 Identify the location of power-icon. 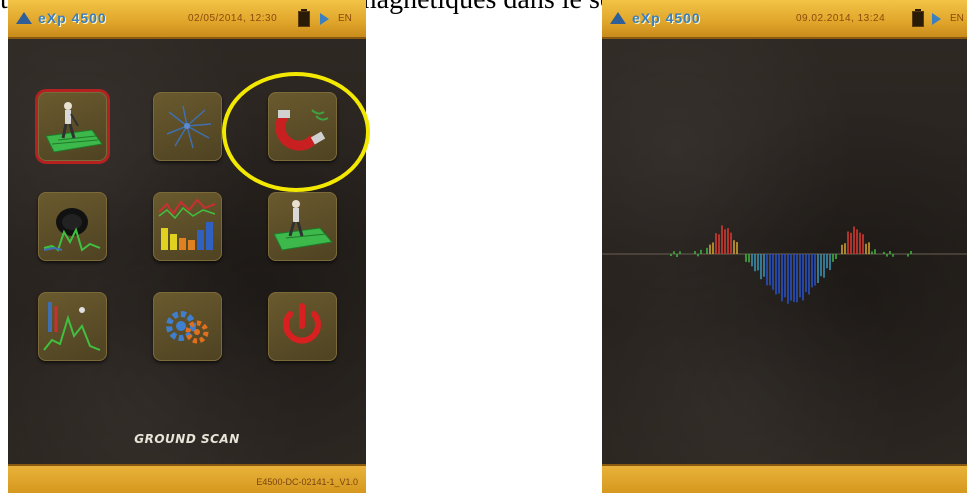
(302, 323).